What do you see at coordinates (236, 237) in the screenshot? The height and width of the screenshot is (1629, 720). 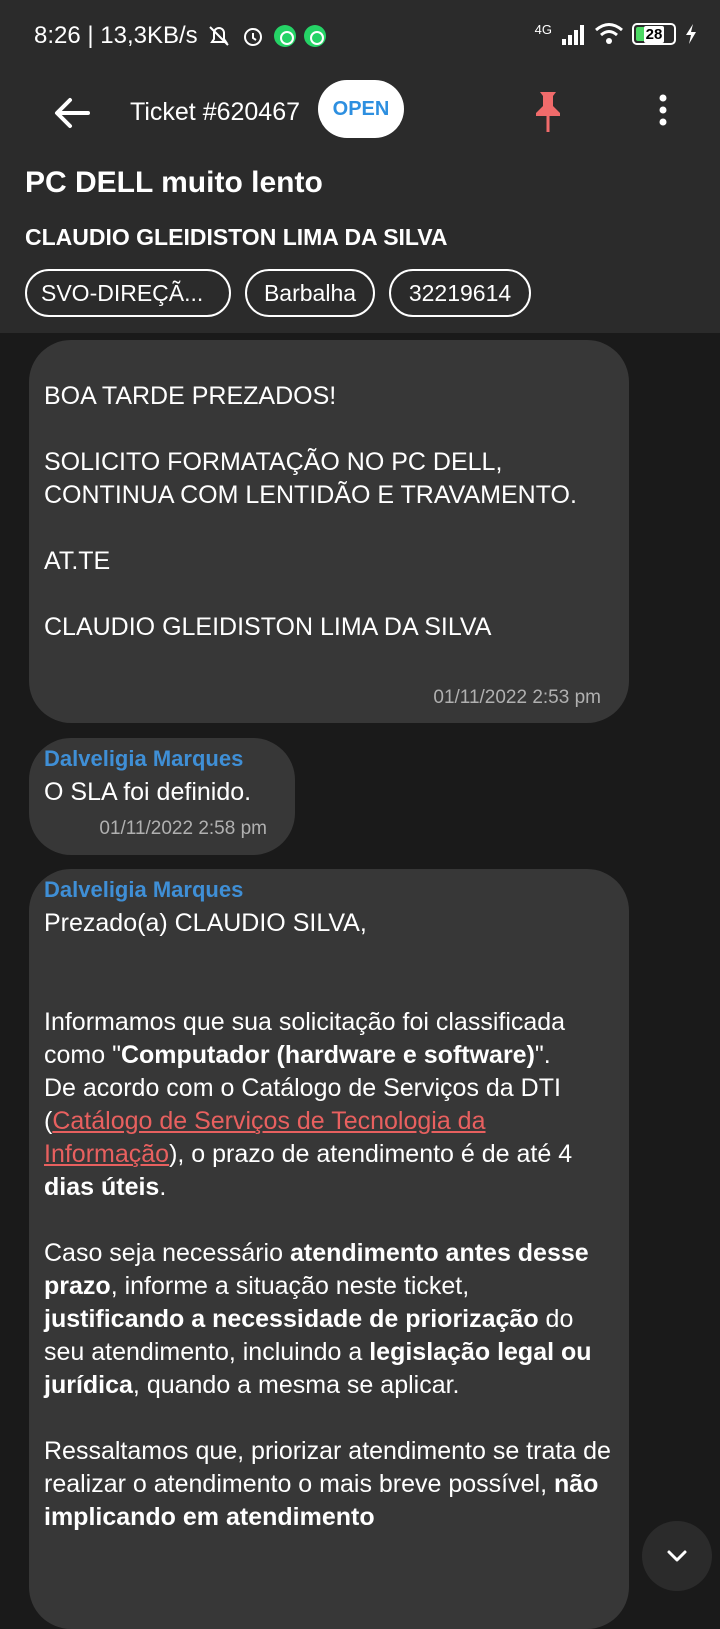 I see `requester-name: CLAUDIO GLEIDISTON LIMA DA SILVA` at bounding box center [236, 237].